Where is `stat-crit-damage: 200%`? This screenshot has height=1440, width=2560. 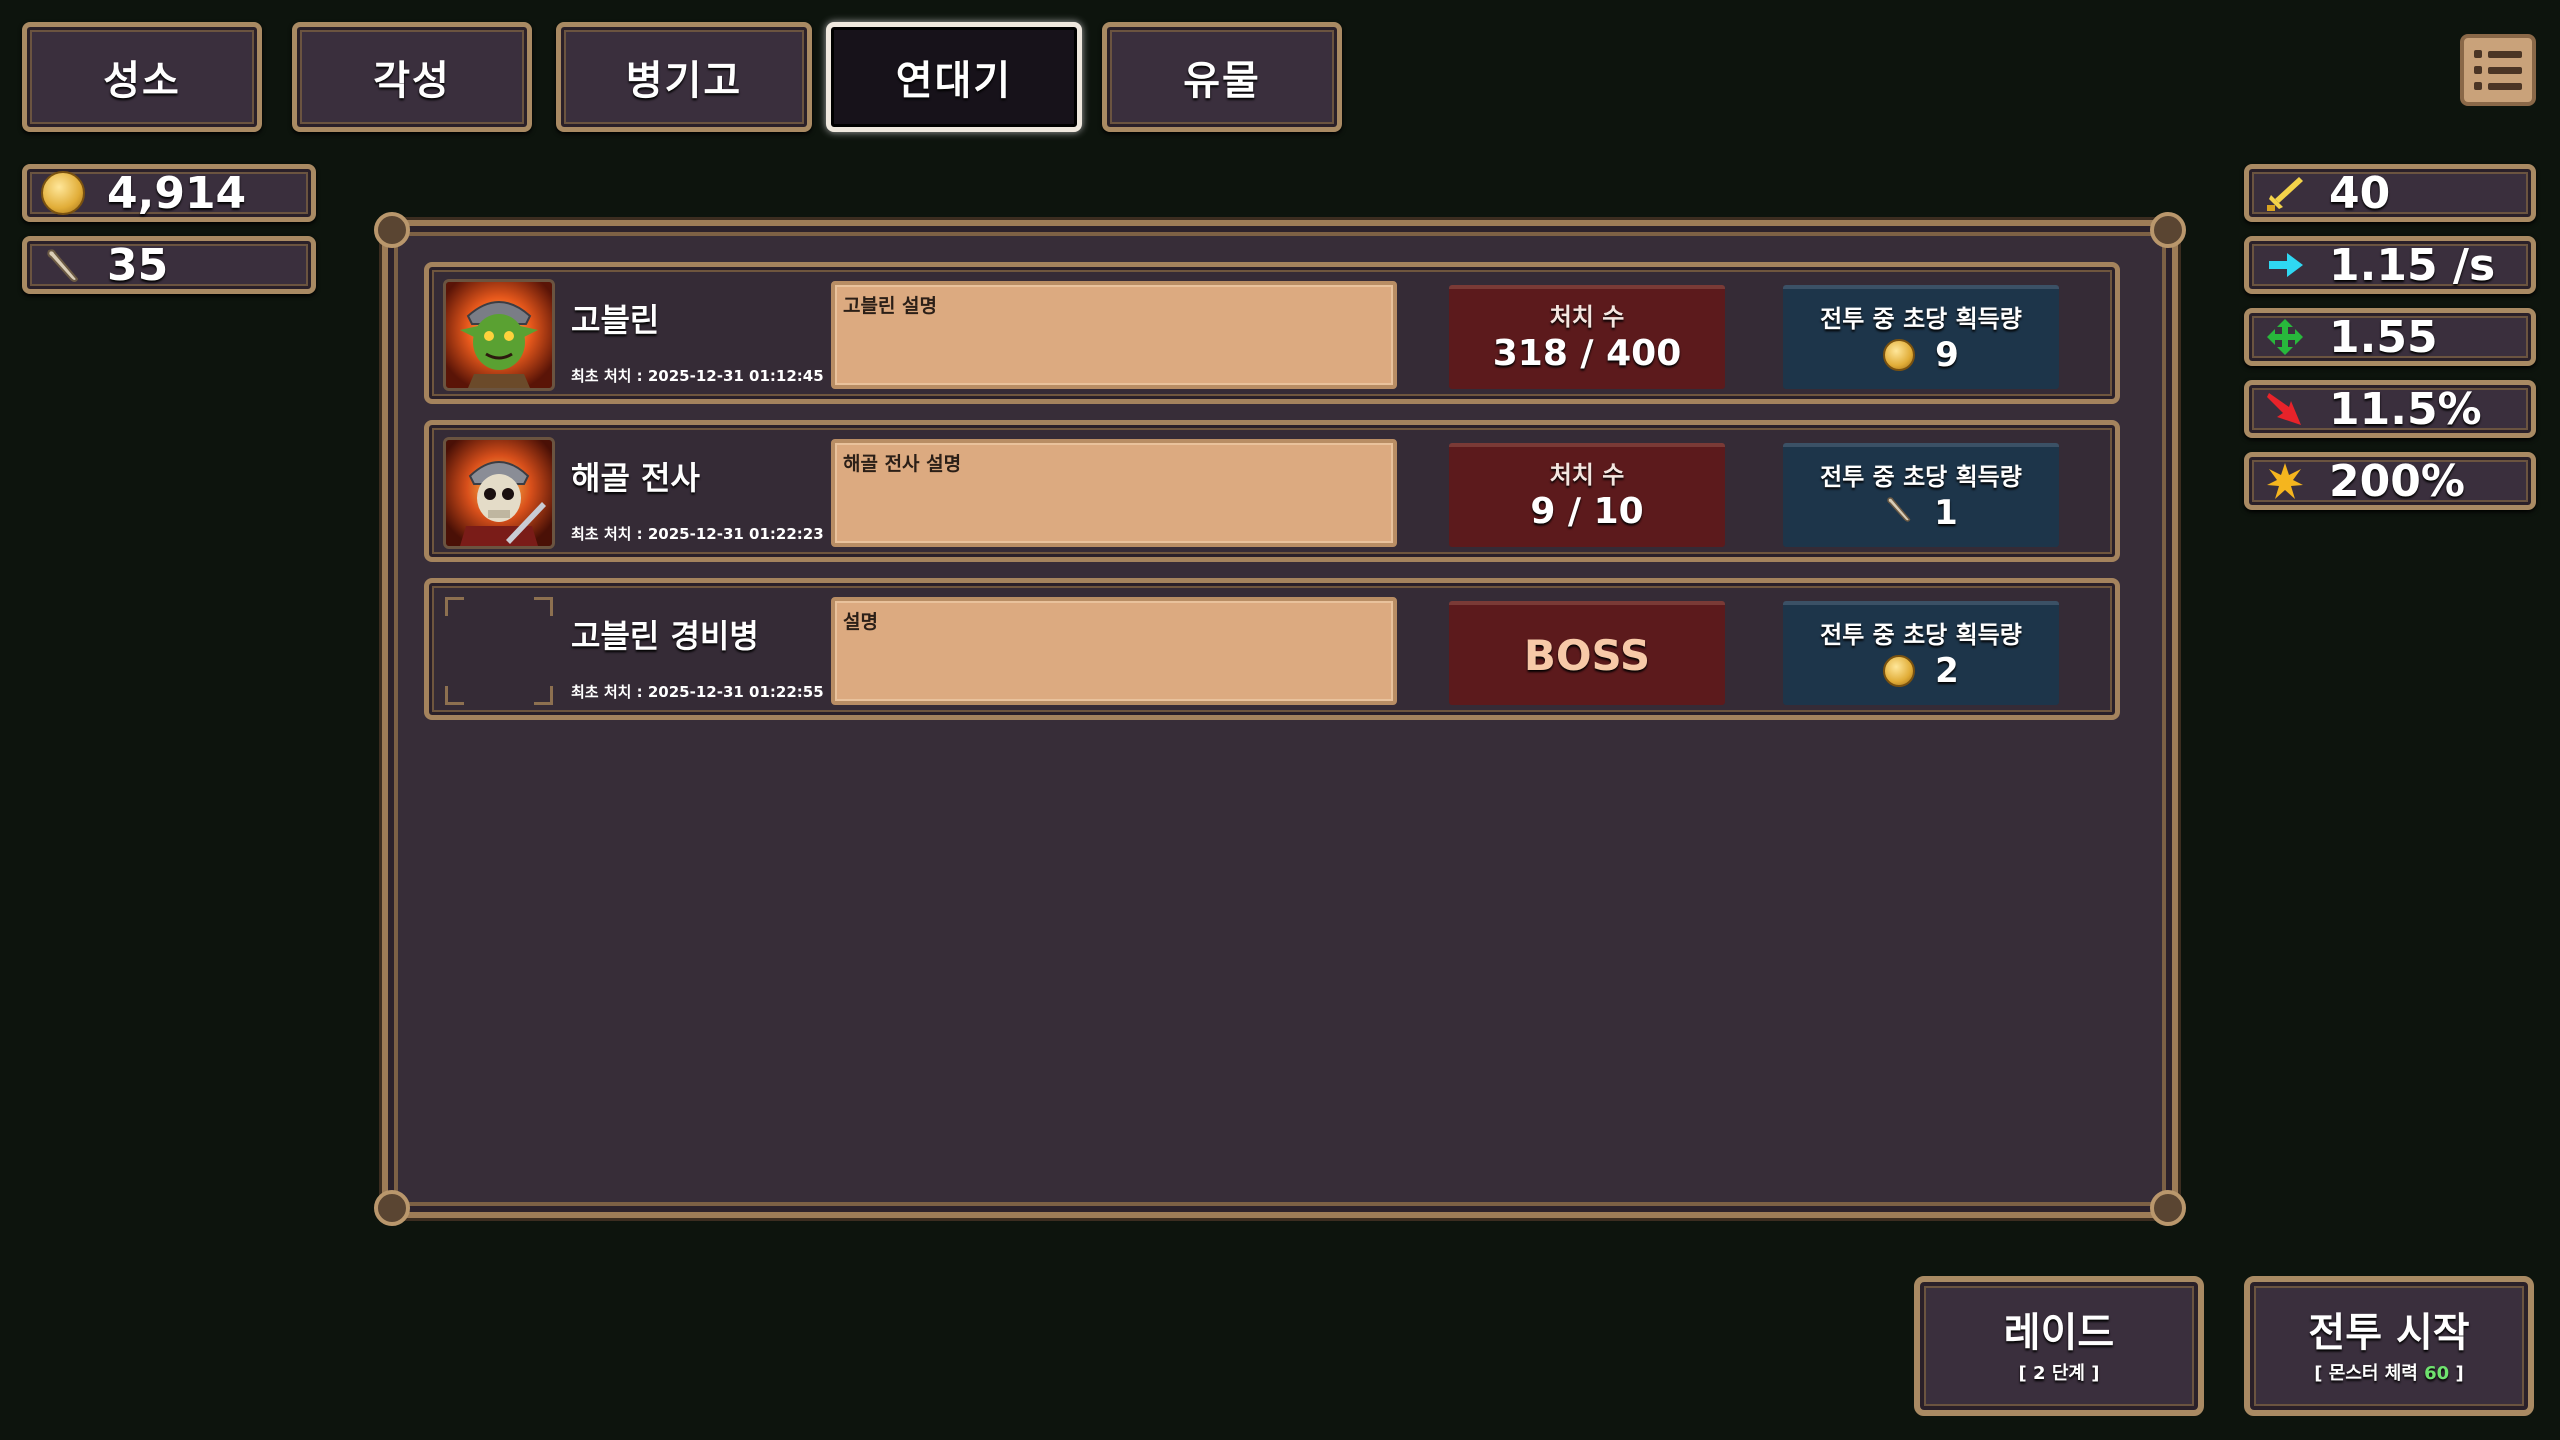
stat-crit-damage: 200% is located at coordinates (2390, 481).